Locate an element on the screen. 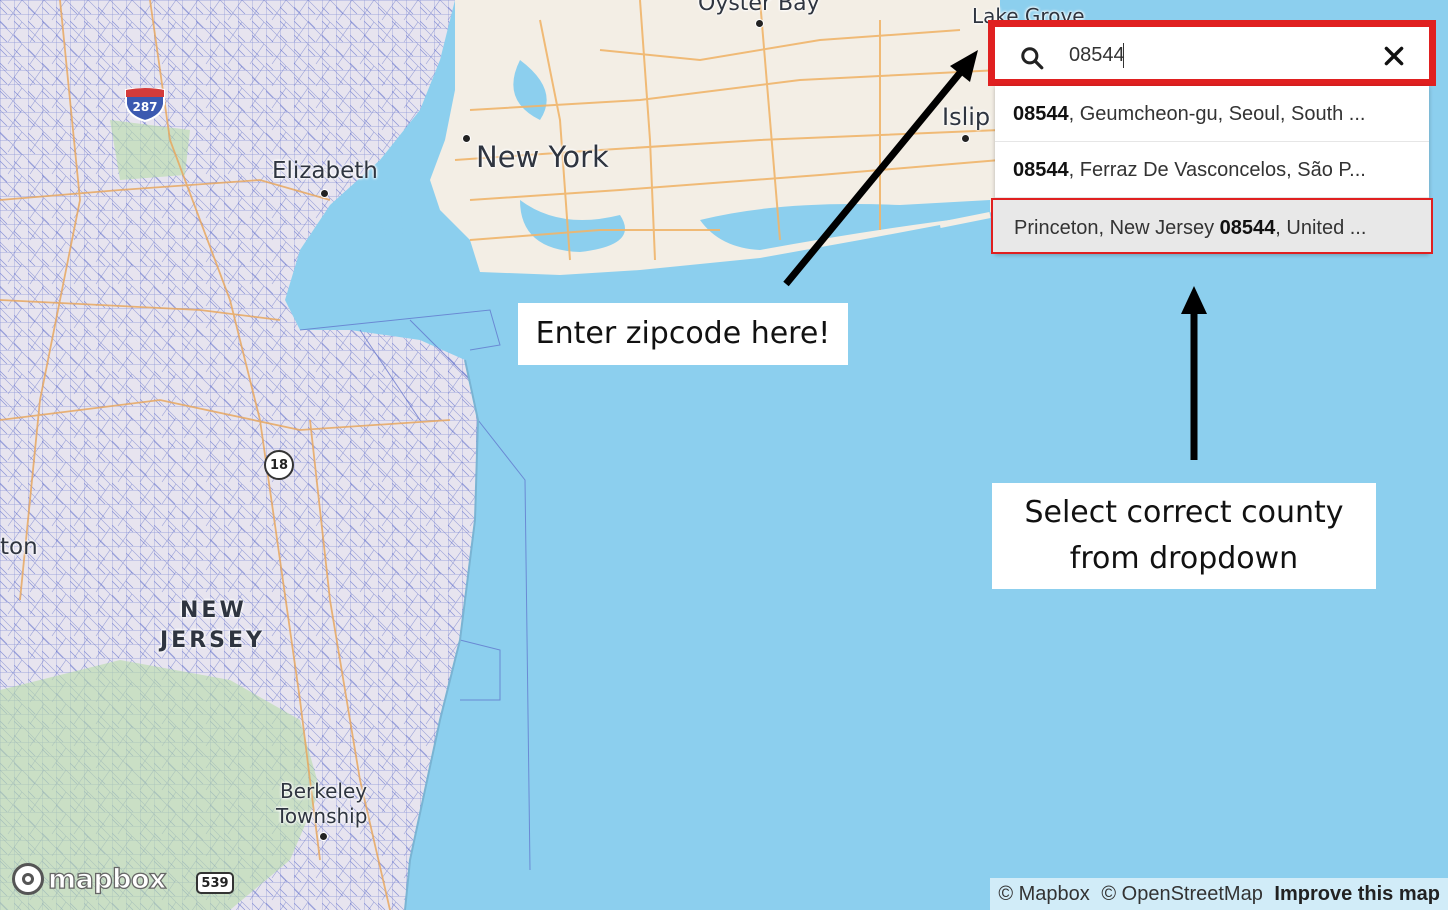 The width and height of the screenshot is (1448, 910). interstate-number: 287 is located at coordinates (145, 107).